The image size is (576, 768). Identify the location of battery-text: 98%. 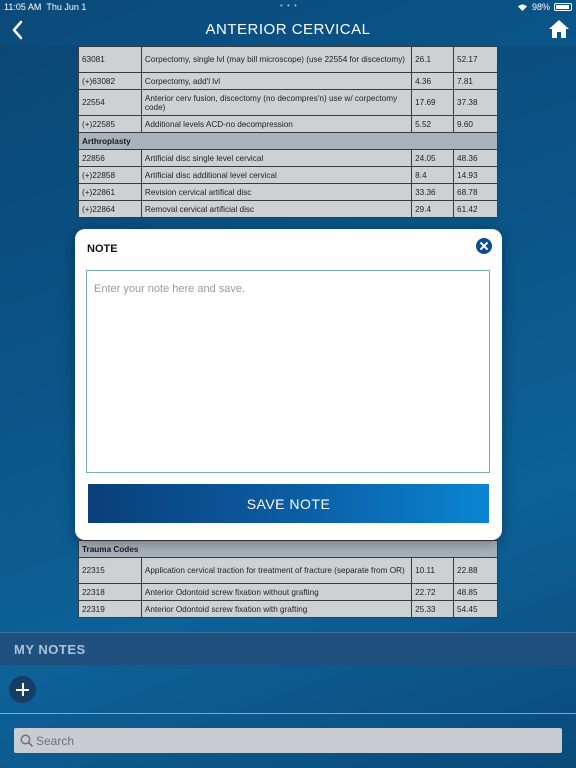
(540, 7).